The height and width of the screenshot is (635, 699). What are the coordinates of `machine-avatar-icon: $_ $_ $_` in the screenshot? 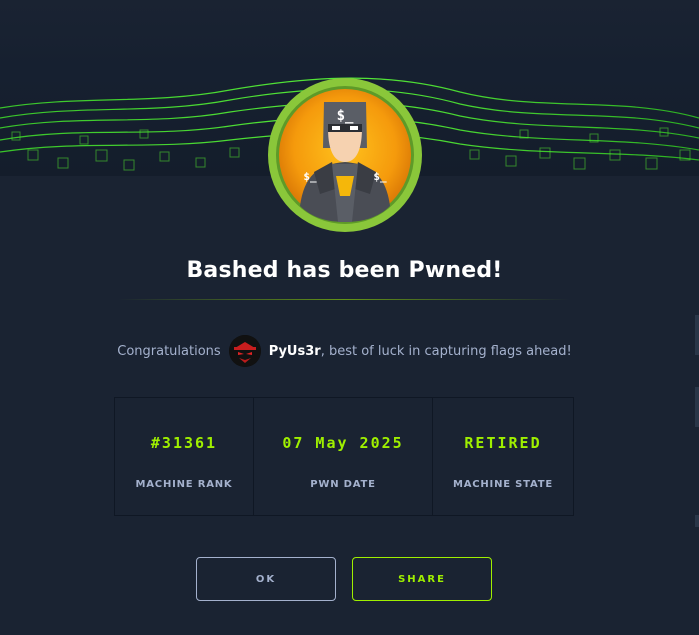 It's located at (345, 155).